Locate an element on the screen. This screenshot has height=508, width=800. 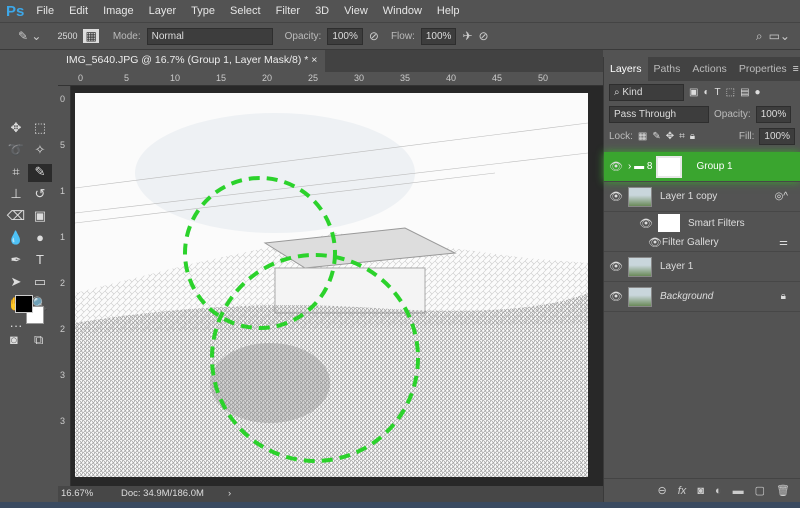
filter-name: Filter Gallery is located at coordinates (690, 242).